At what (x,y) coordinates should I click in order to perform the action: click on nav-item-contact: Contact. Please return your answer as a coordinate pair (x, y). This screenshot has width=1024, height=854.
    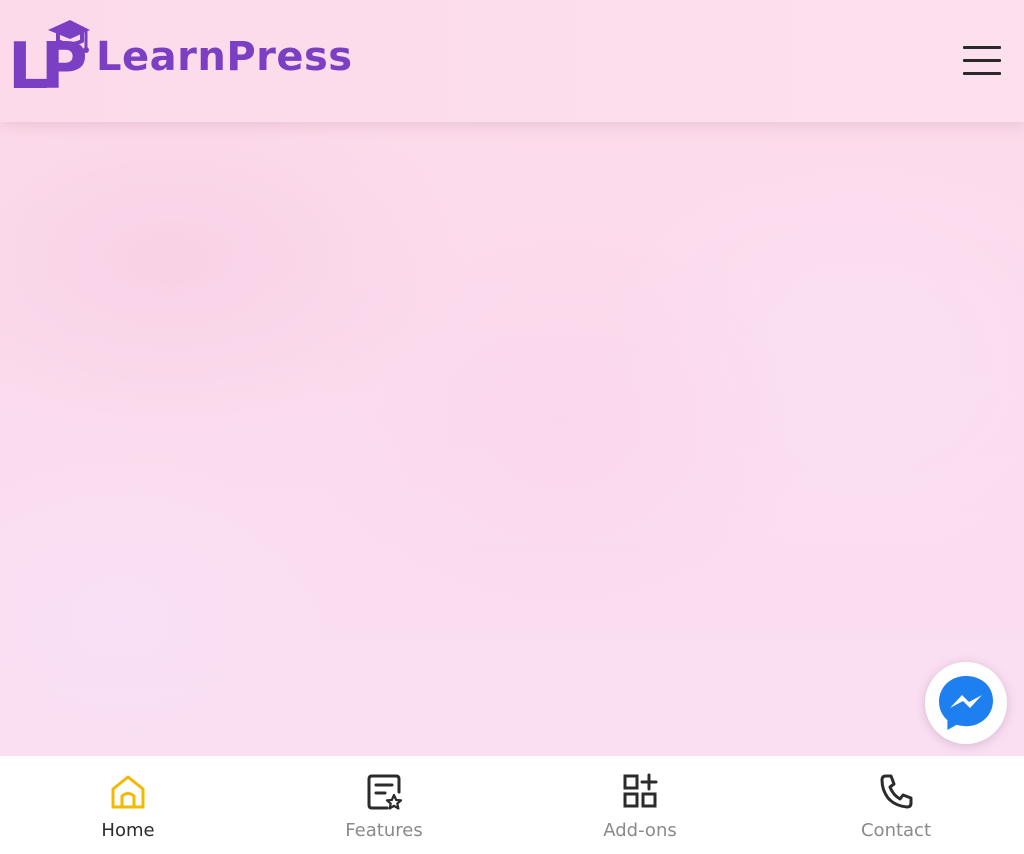
    Looking at the image, I should click on (896, 805).